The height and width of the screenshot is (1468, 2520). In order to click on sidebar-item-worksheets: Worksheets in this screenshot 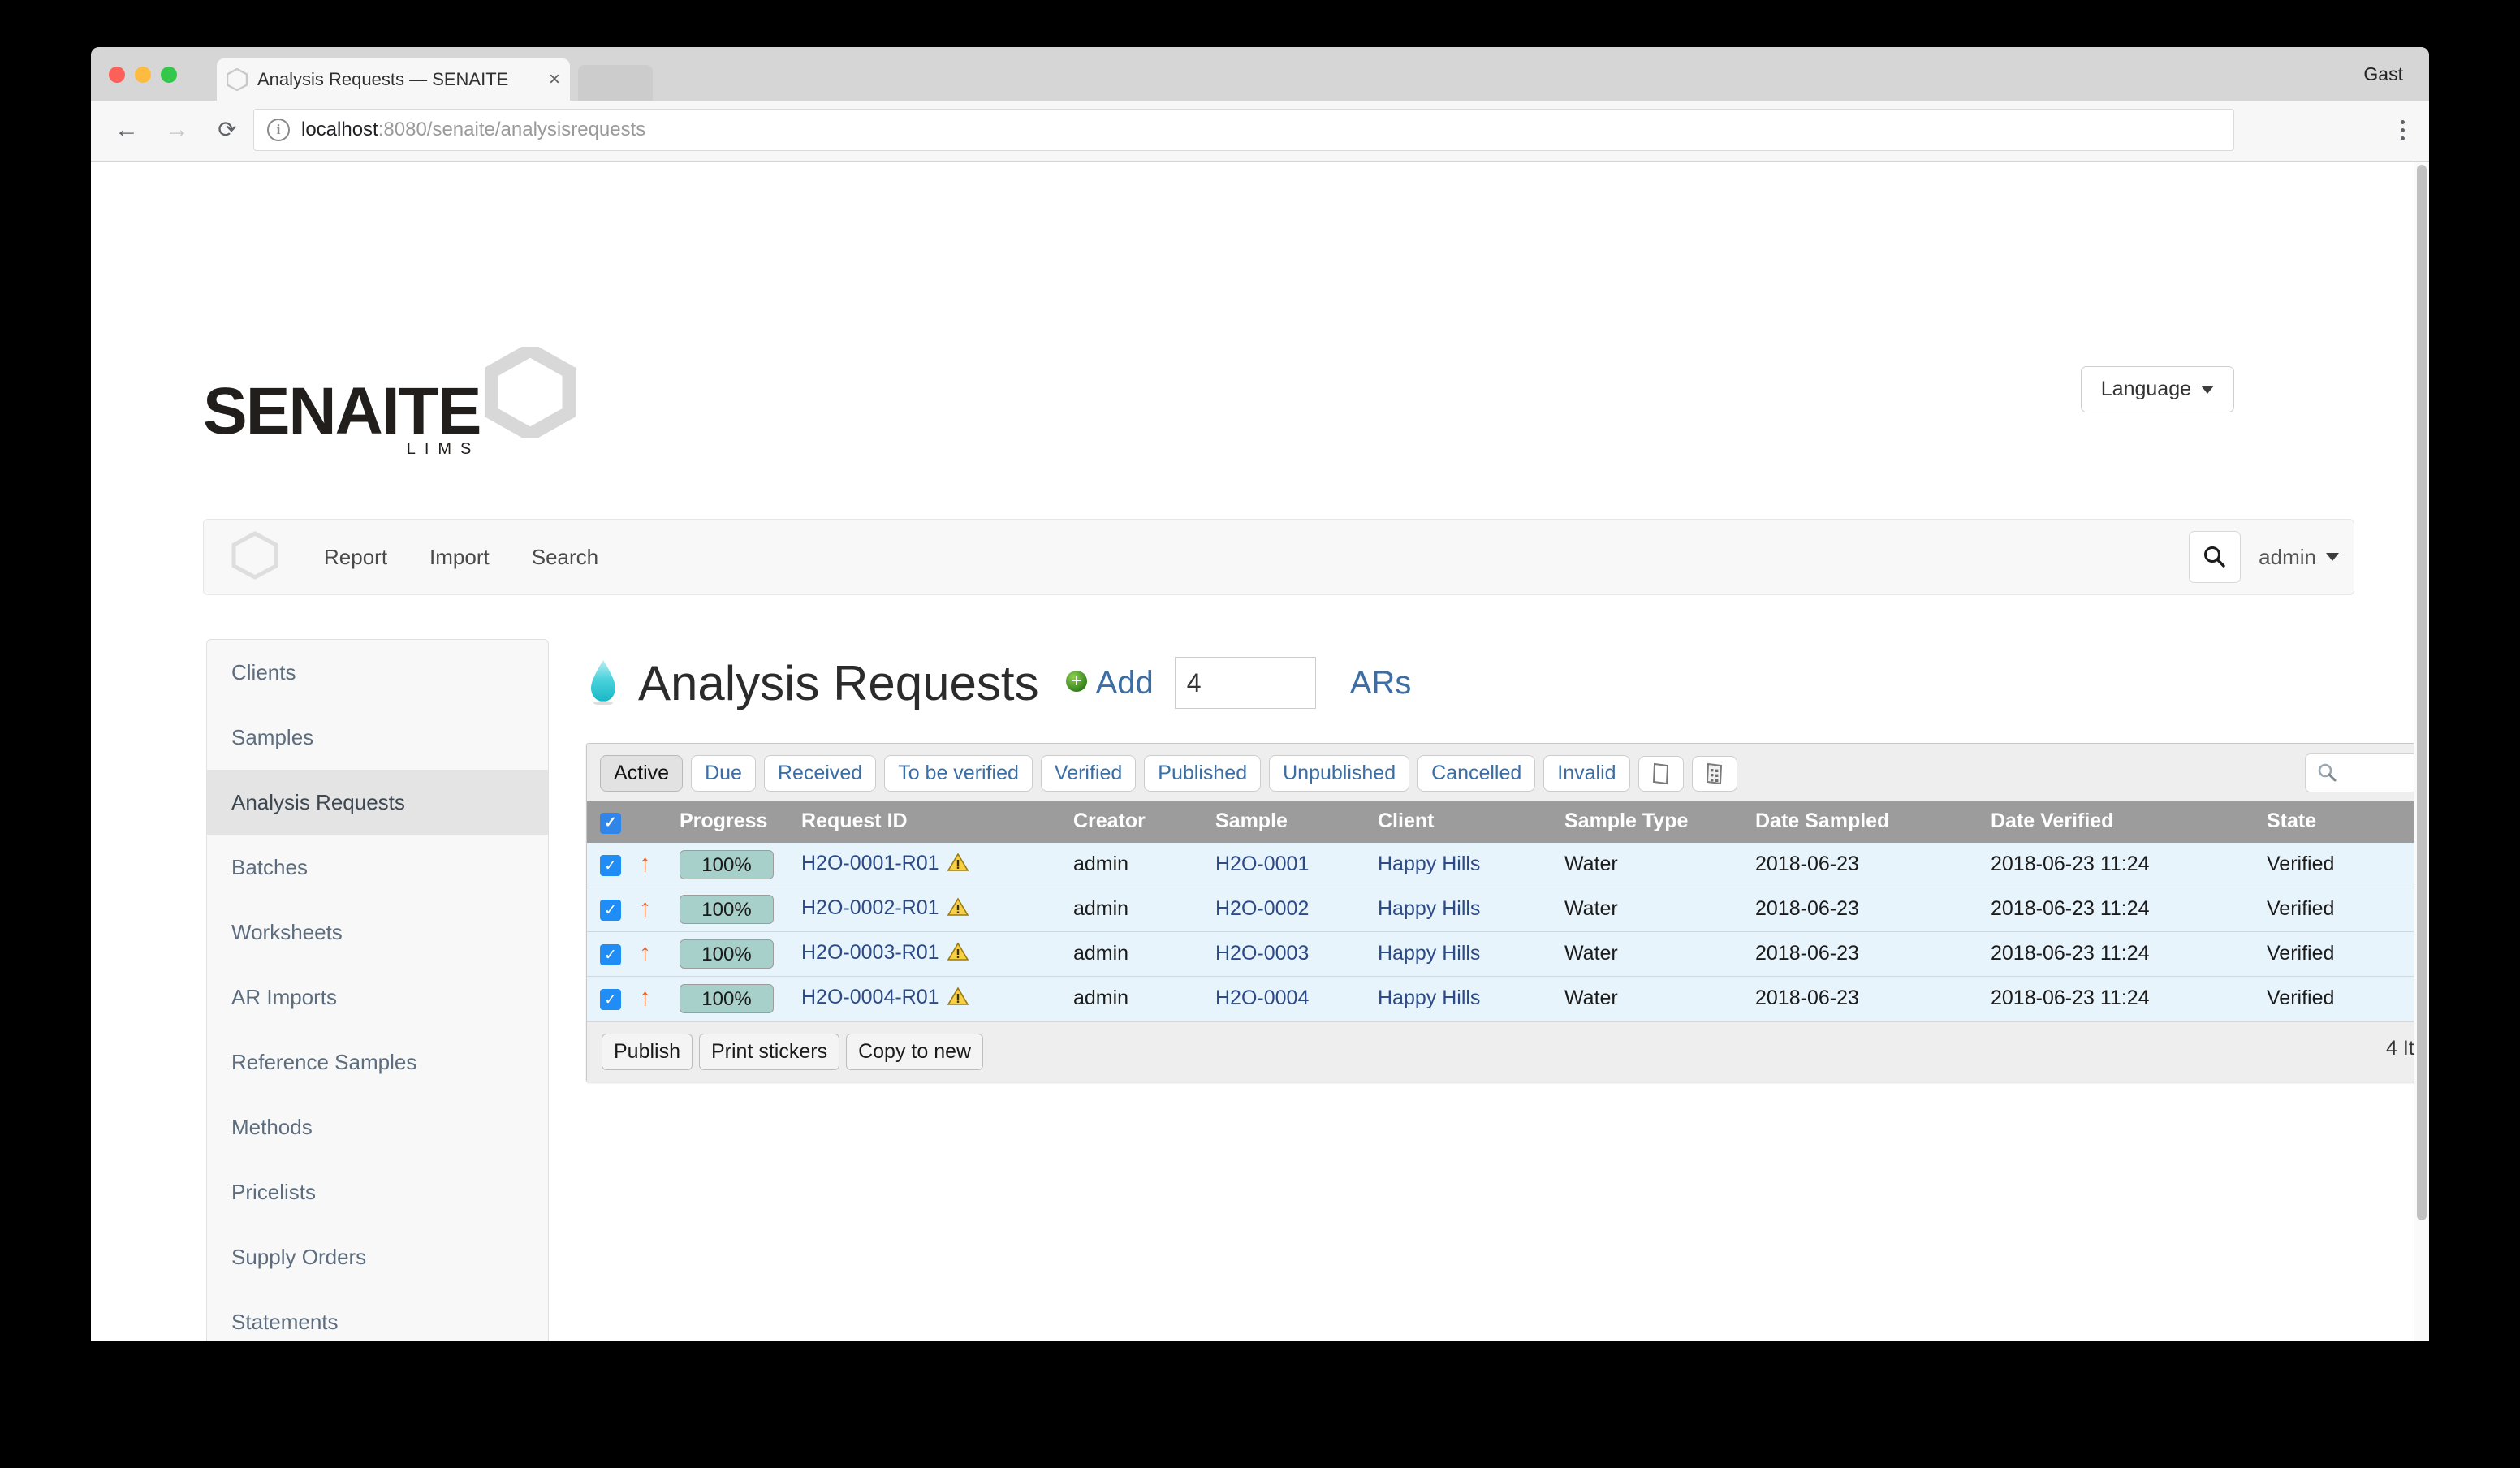, I will do `click(377, 933)`.